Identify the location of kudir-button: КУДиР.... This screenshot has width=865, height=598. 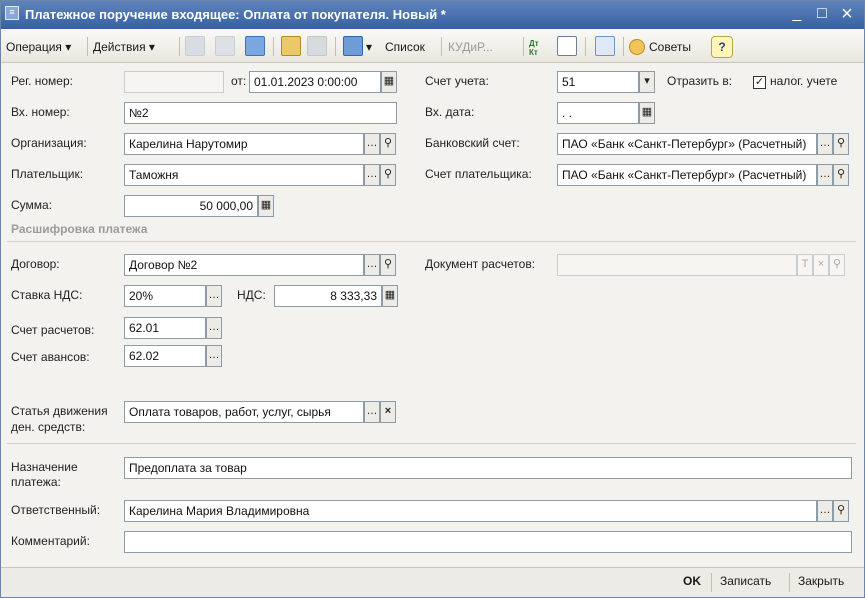
(470, 47).